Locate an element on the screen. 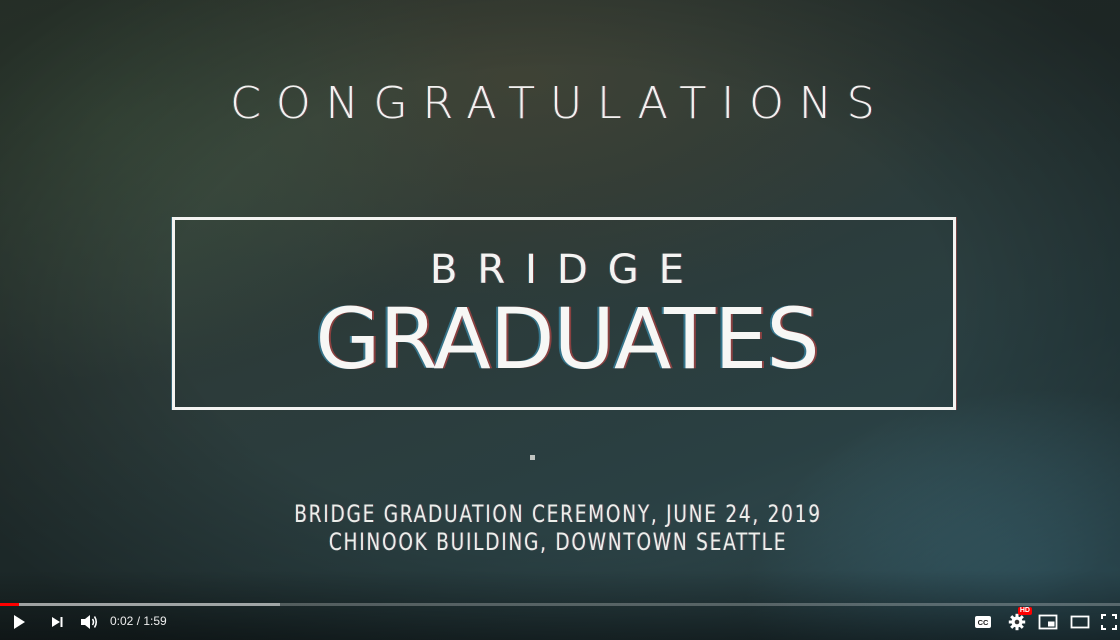 The image size is (1120, 640). hd-badge: HD is located at coordinates (1024, 611).